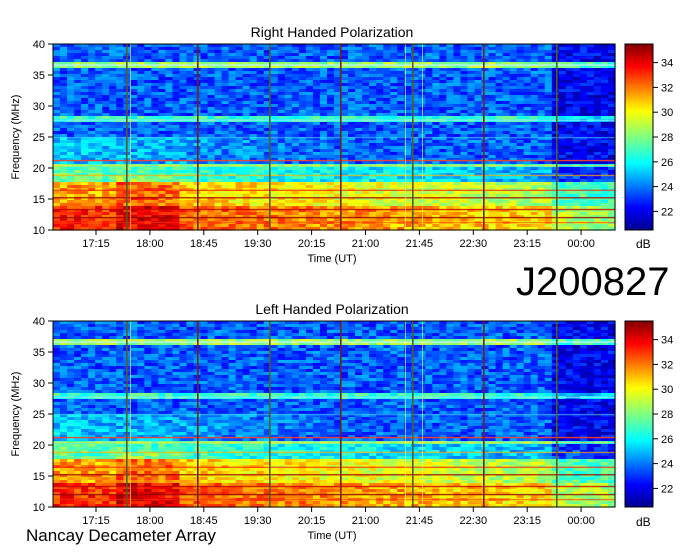 This screenshot has width=680, height=552. I want to click on y-tick-label: 20, so click(39, 169).